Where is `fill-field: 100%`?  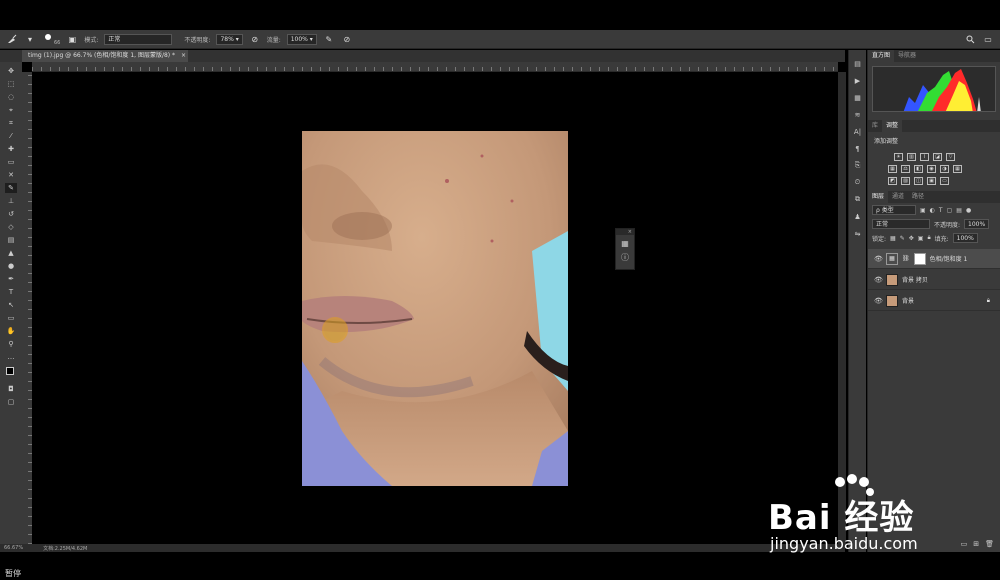
fill-field: 100% is located at coordinates (965, 238).